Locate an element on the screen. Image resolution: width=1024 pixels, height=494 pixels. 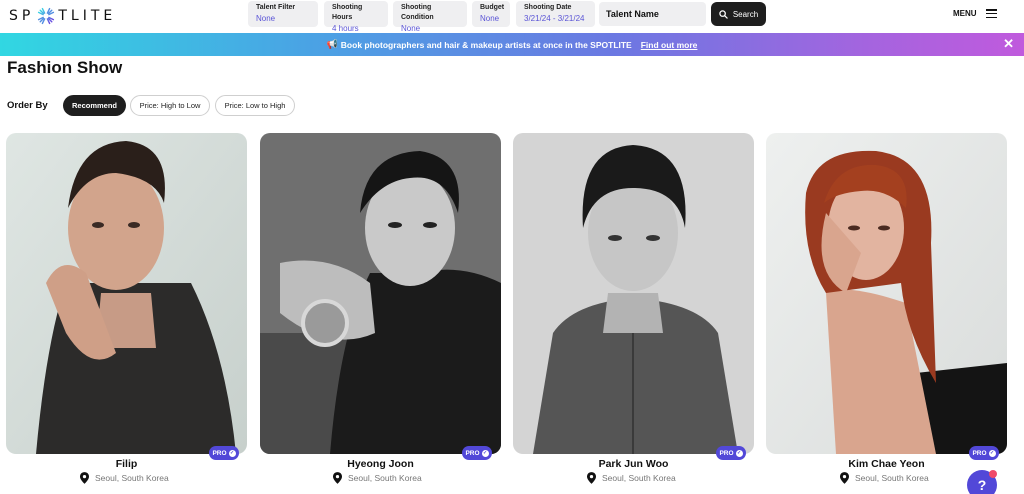
shooting-hours-filter: Shooting Hours 4 hours is located at coordinates (356, 17).